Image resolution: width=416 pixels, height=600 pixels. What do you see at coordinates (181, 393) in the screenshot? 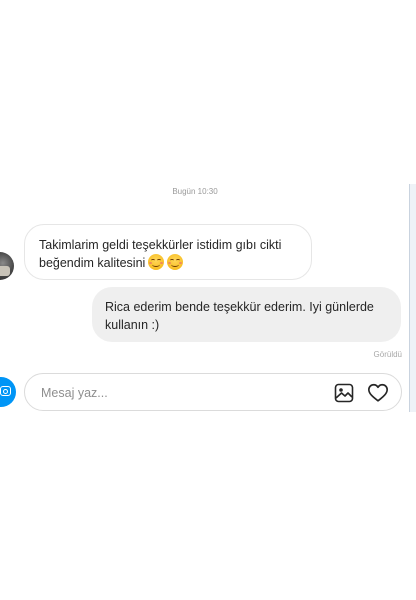
I see `message-input` at bounding box center [181, 393].